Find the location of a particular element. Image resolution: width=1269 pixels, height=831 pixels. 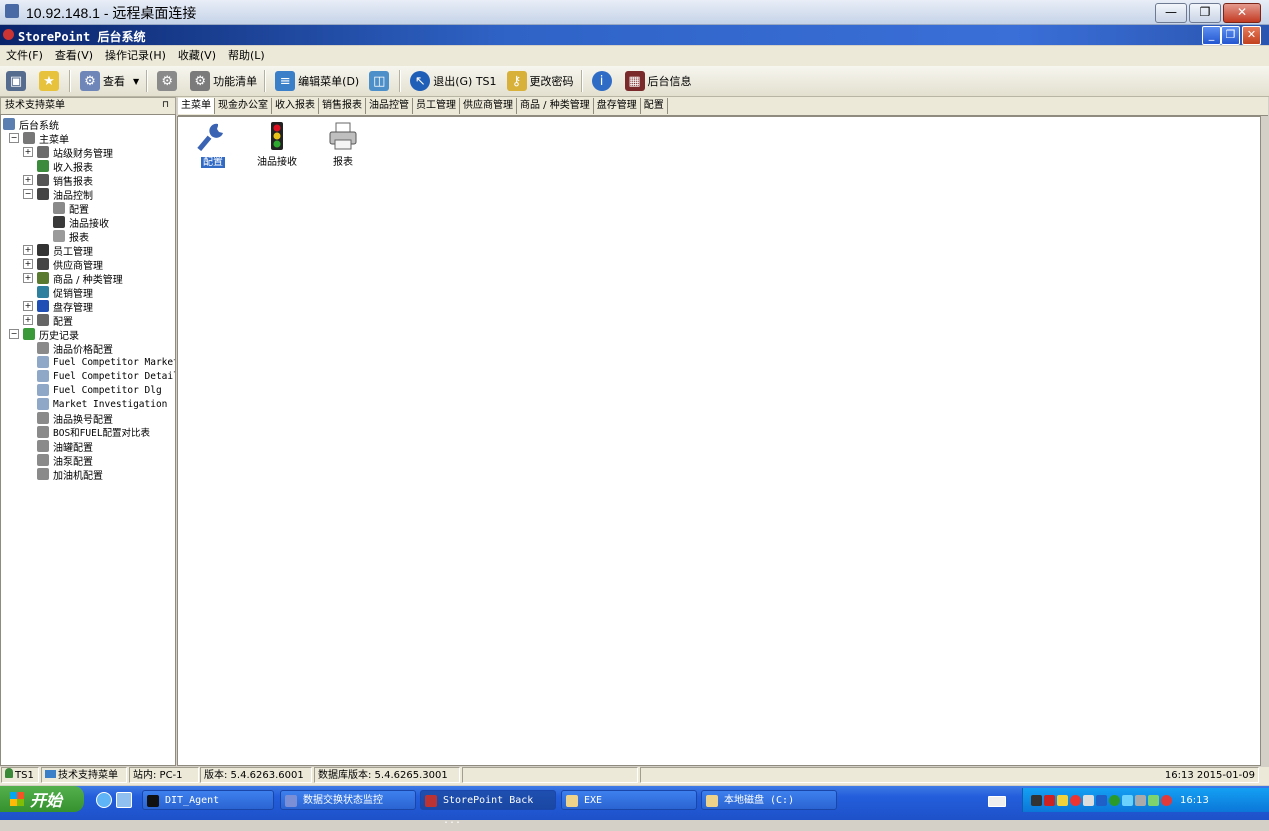

tree-item: − 油品控制 is located at coordinates (58, 194).